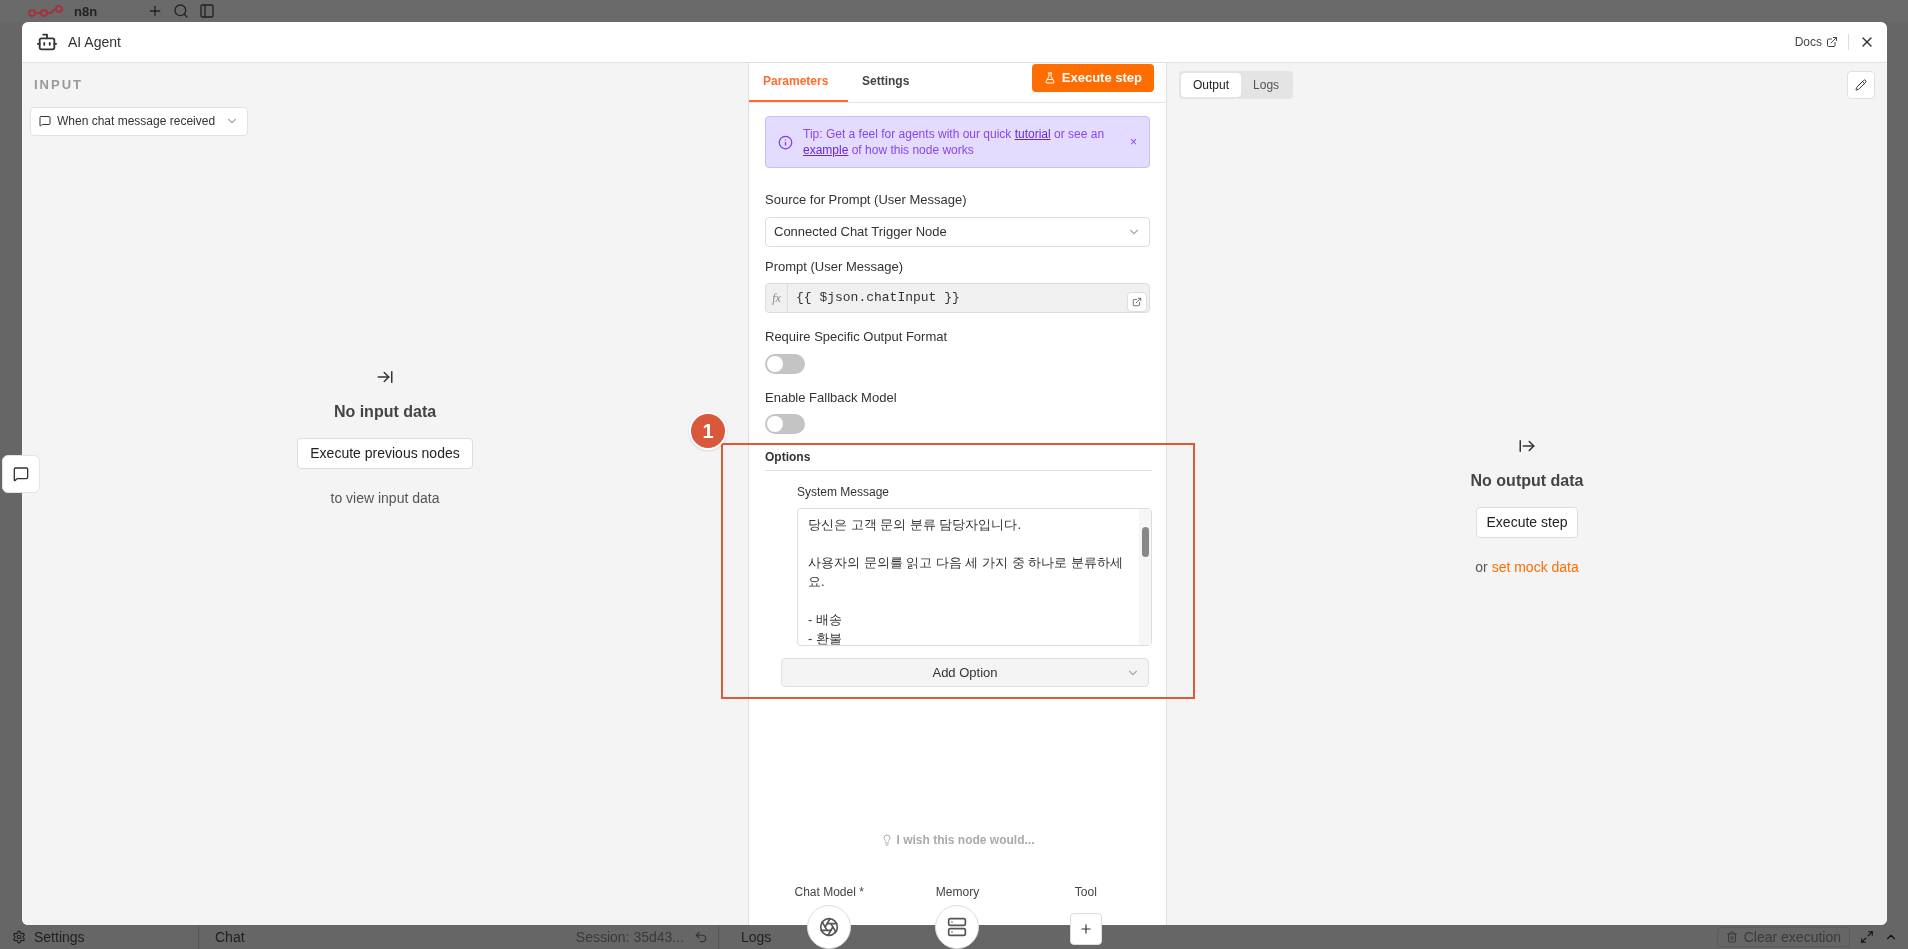  I want to click on model-node, so click(829, 927).